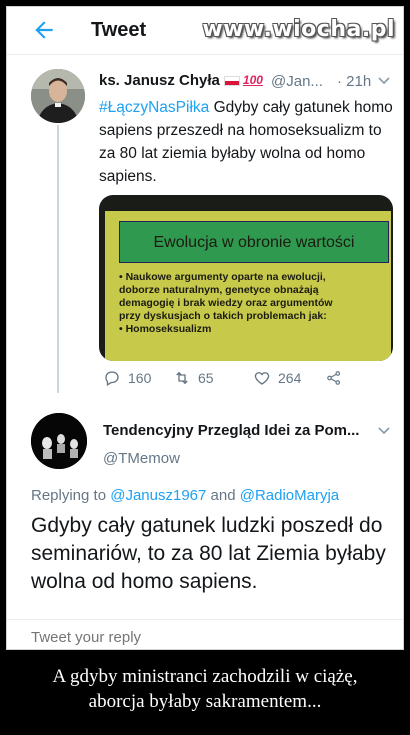  Describe the element at coordinates (247, 381) in the screenshot. I see `tweet-actions: 160 65 264` at that location.